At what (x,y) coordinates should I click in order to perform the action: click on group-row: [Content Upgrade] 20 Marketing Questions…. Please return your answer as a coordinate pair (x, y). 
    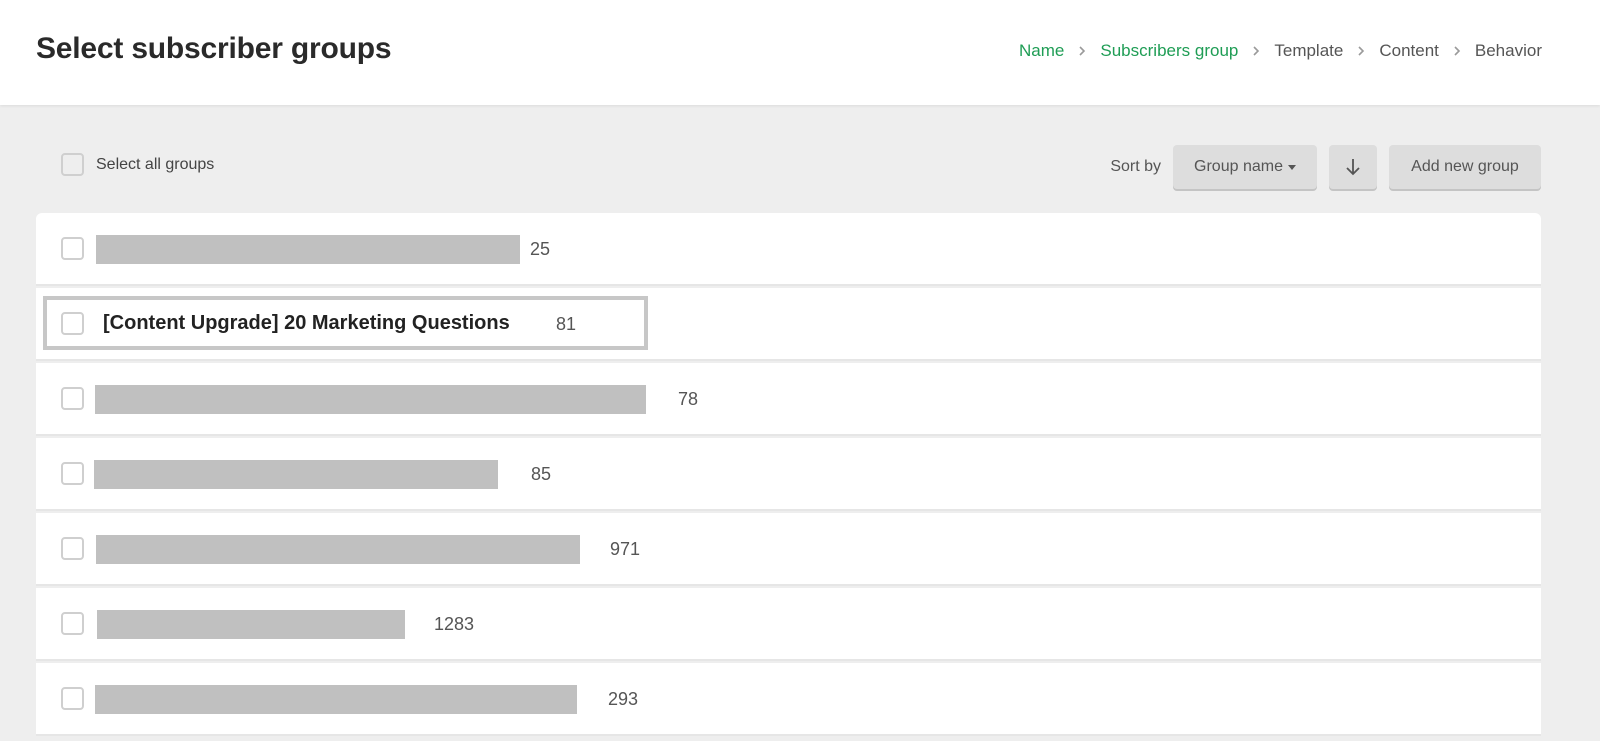
    Looking at the image, I should click on (788, 324).